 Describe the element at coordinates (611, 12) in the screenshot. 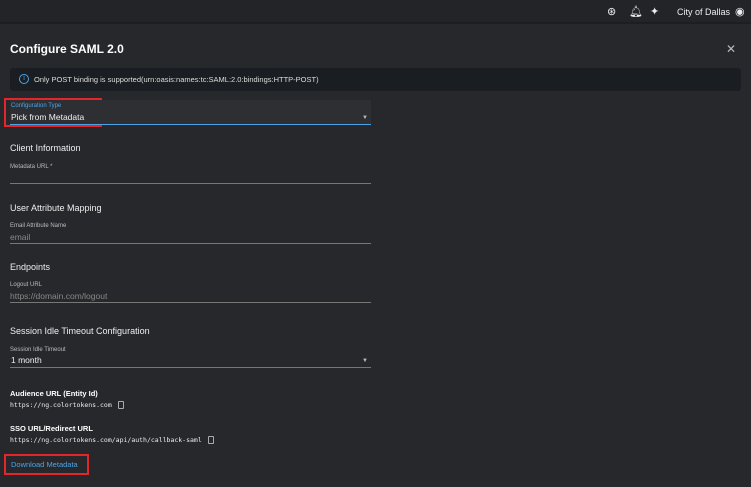

I see `help-wheel-icon: ⊛` at that location.